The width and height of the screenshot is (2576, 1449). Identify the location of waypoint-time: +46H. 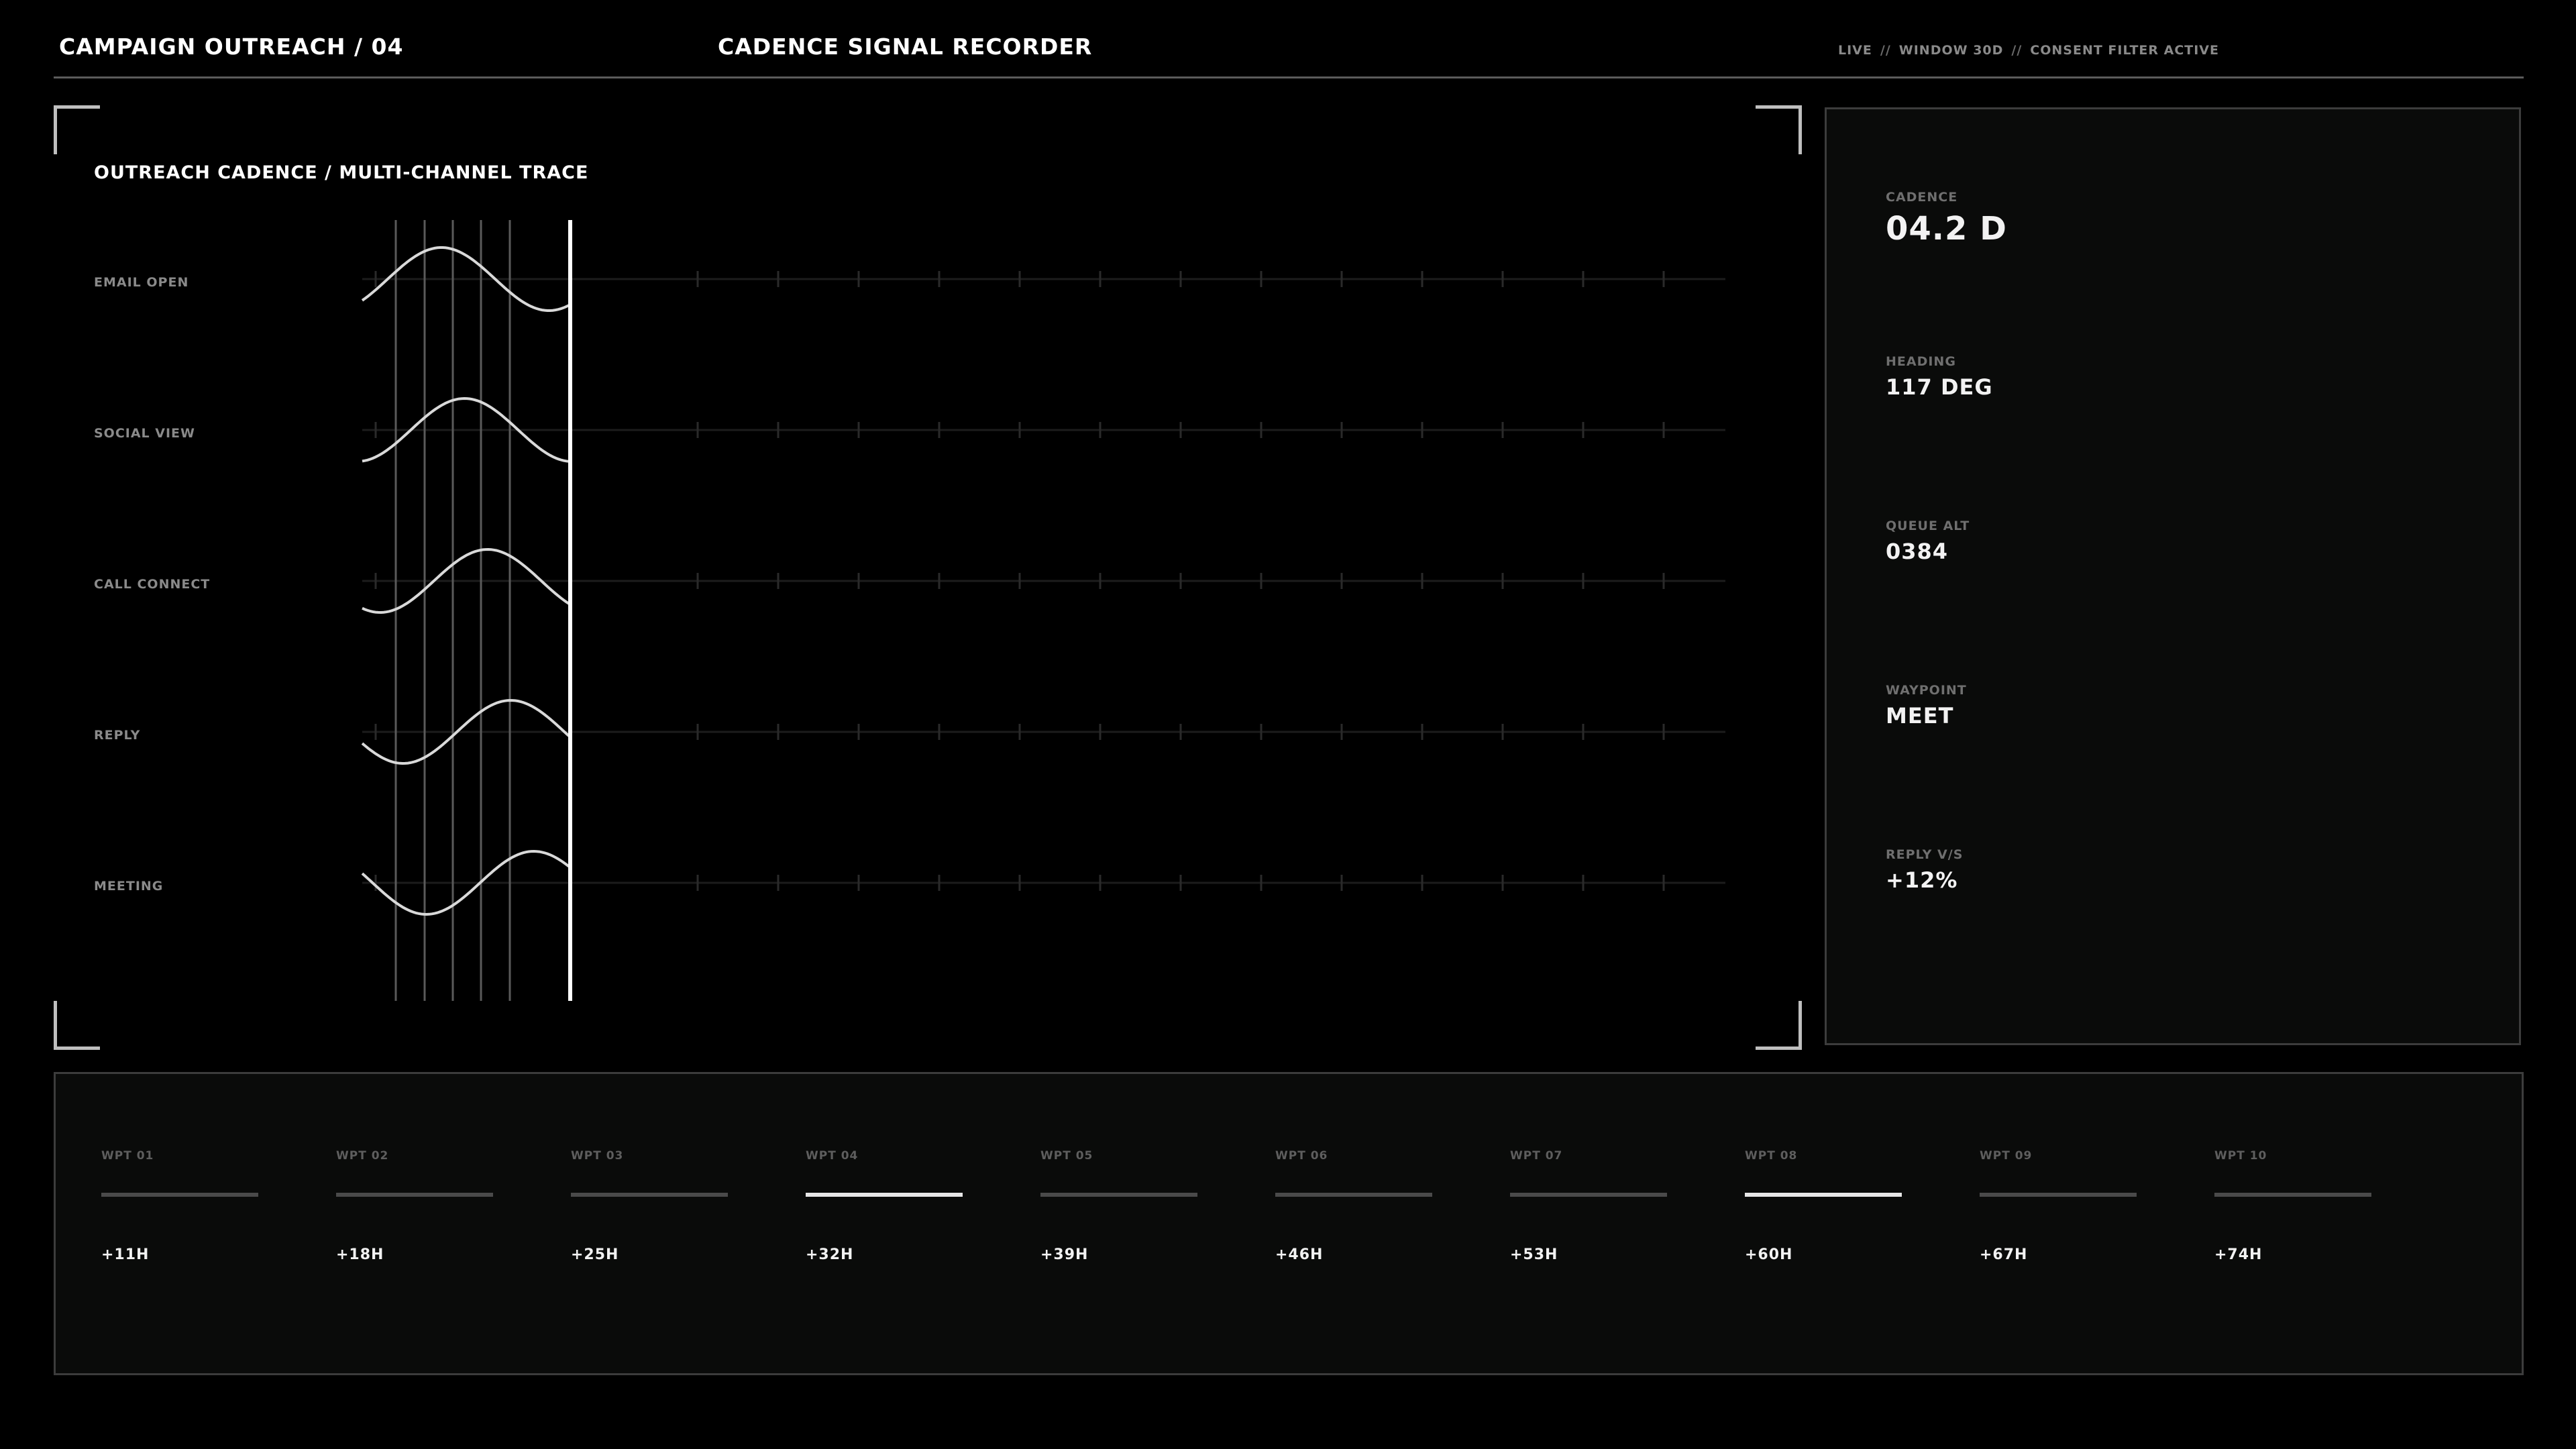
(1299, 1254).